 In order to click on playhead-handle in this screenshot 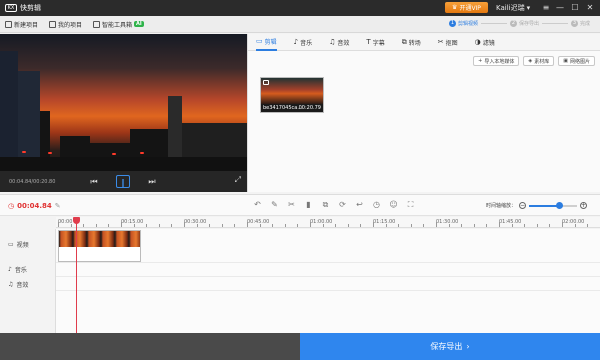, I will do `click(76, 220)`.